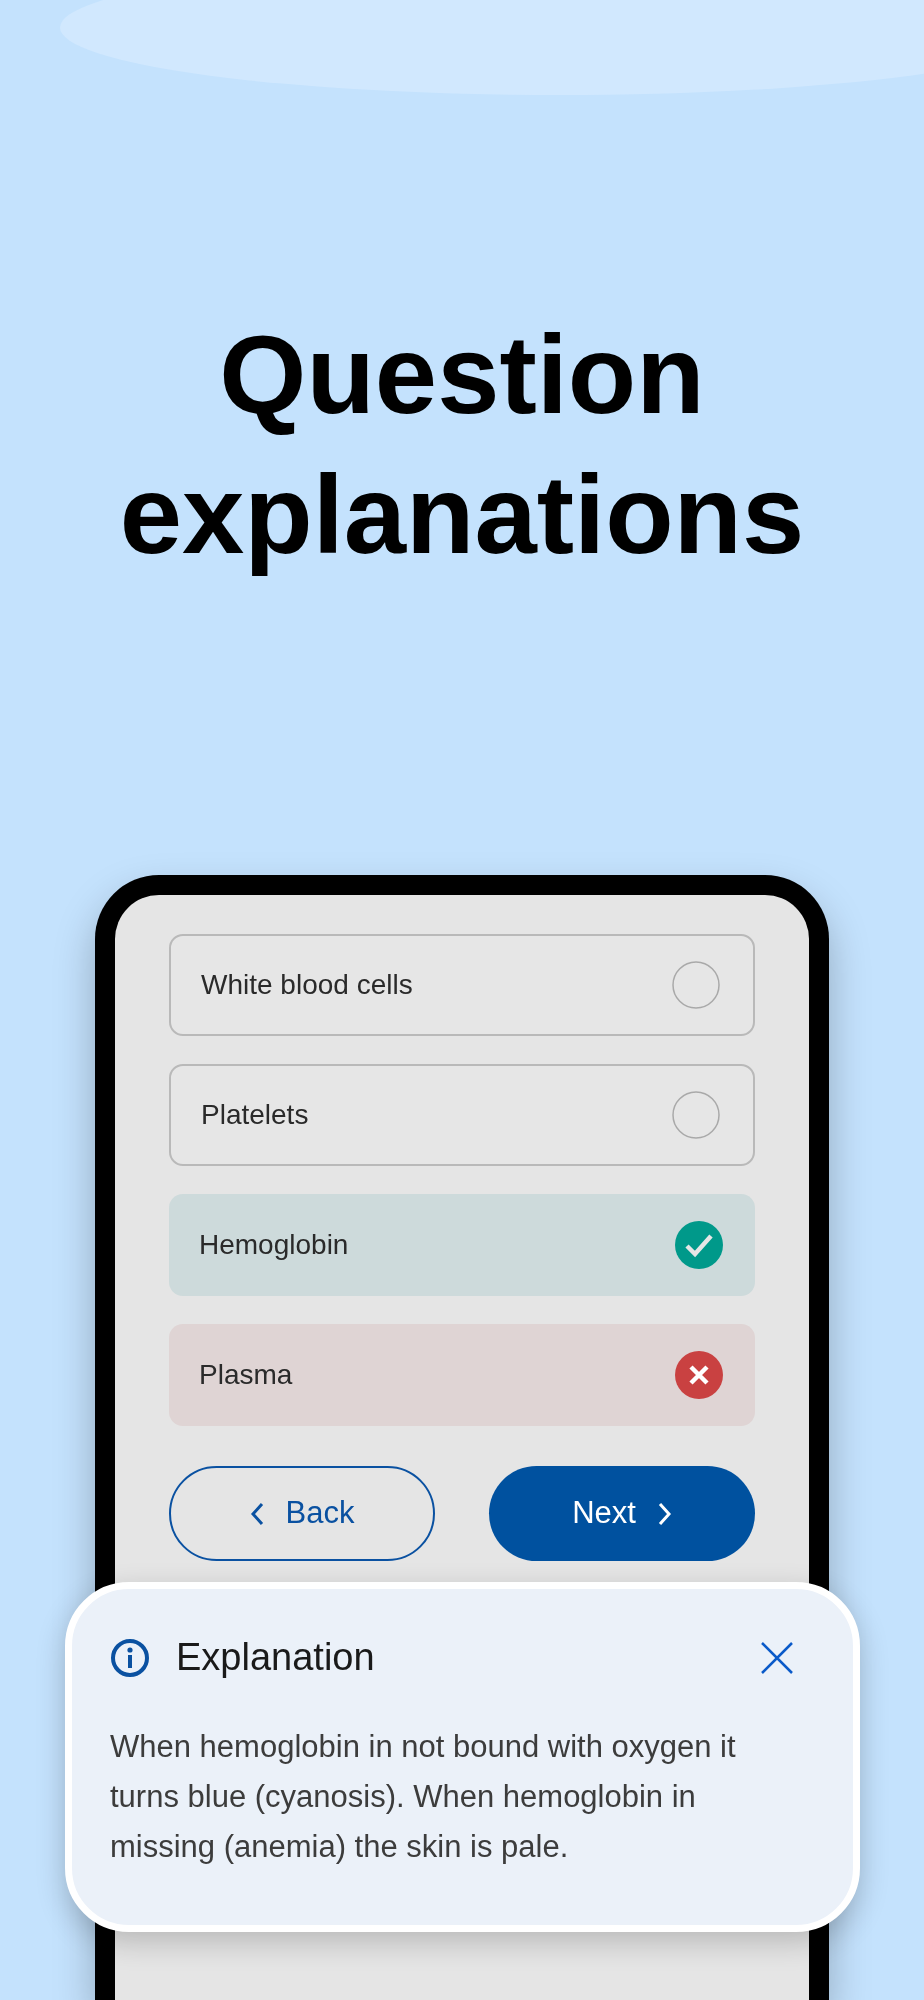  Describe the element at coordinates (462, 1375) in the screenshot. I see `wrong-answer-option: Plasma` at that location.